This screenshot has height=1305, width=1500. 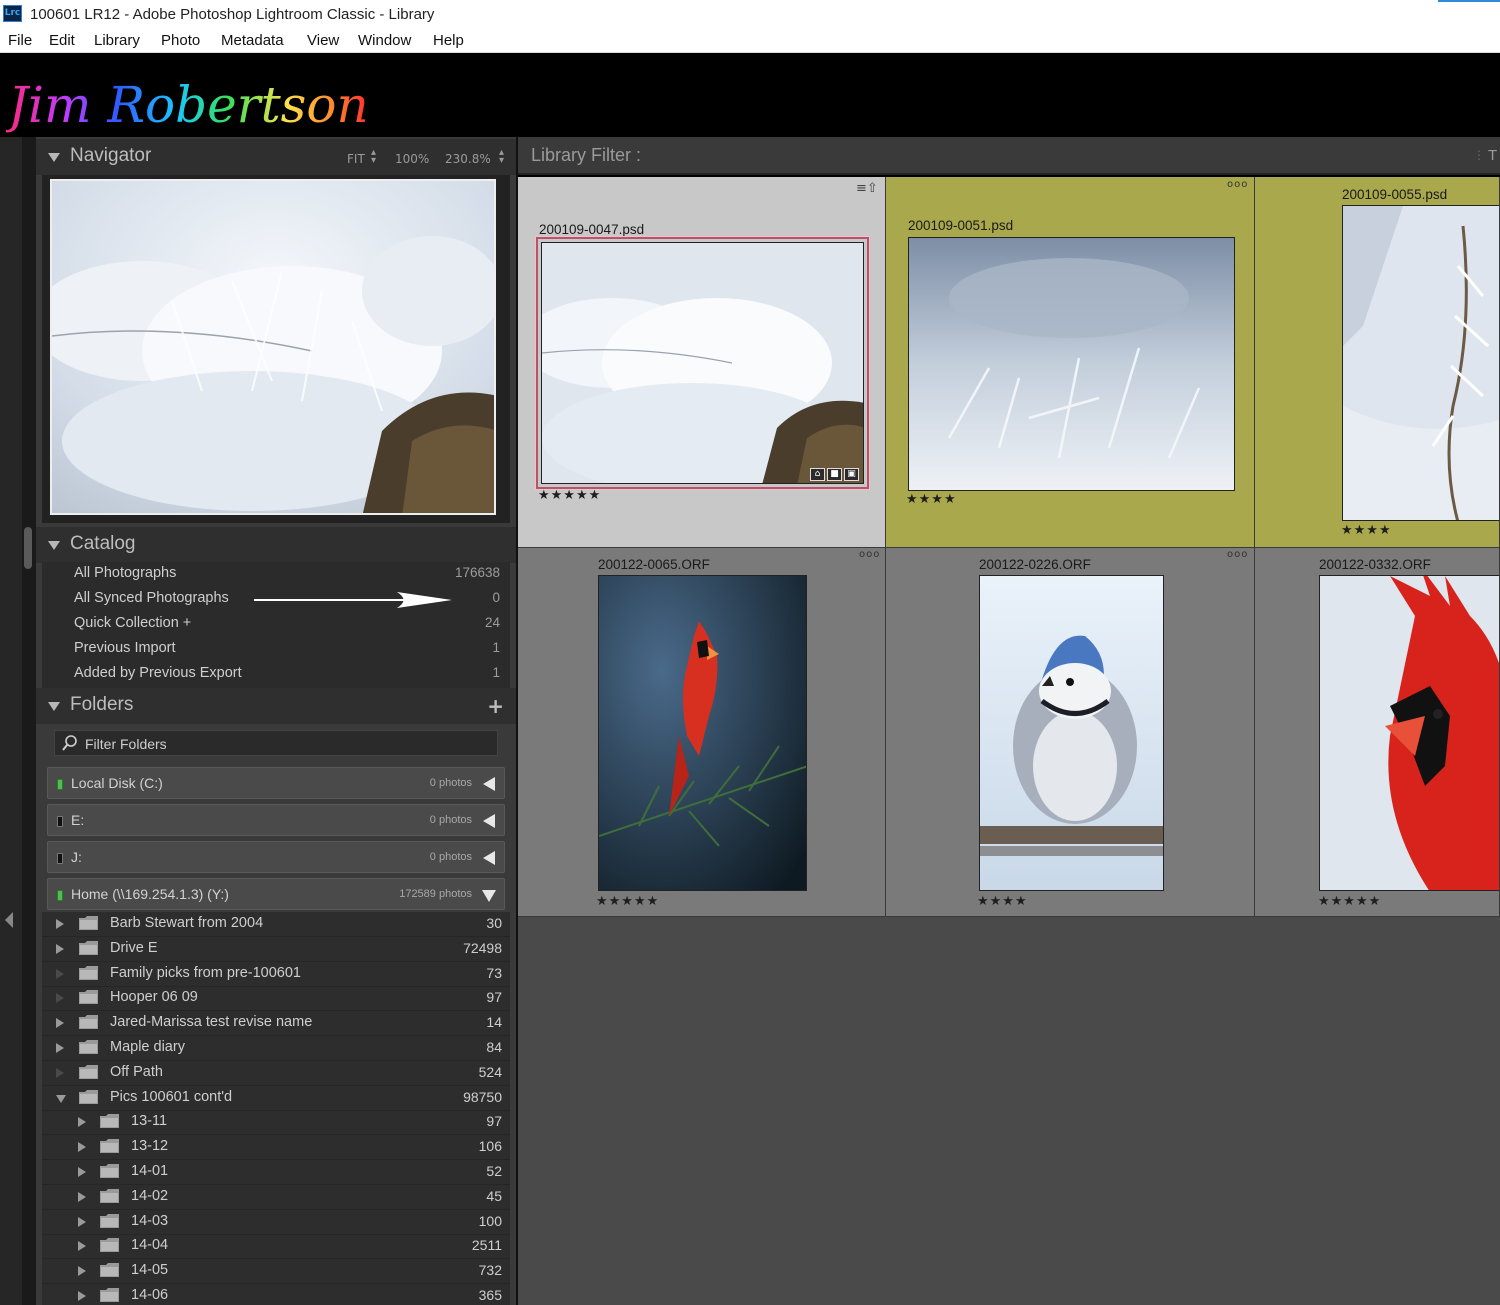 I want to click on cell-sort-icon: ≡⇧, so click(x=867, y=188).